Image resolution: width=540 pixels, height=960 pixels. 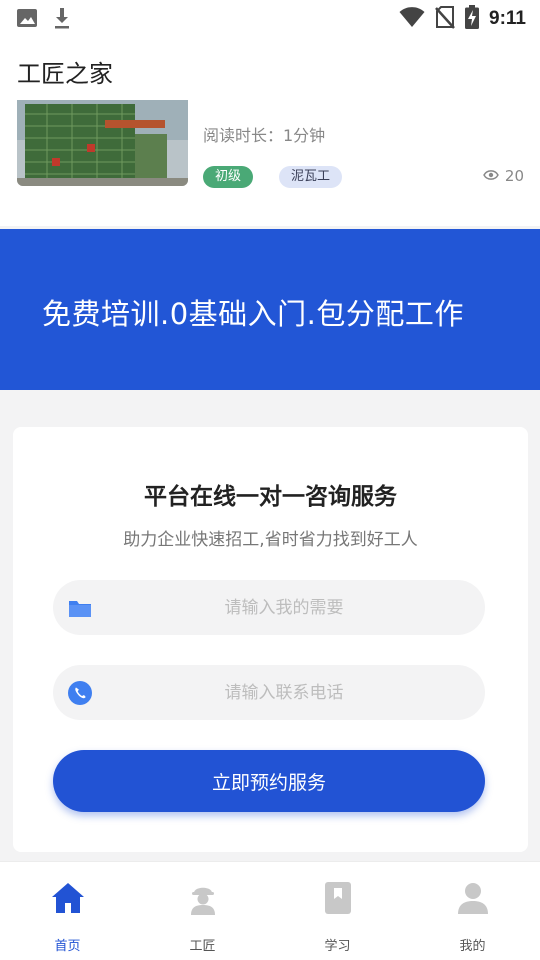 I want to click on wifi-icon, so click(x=412, y=19).